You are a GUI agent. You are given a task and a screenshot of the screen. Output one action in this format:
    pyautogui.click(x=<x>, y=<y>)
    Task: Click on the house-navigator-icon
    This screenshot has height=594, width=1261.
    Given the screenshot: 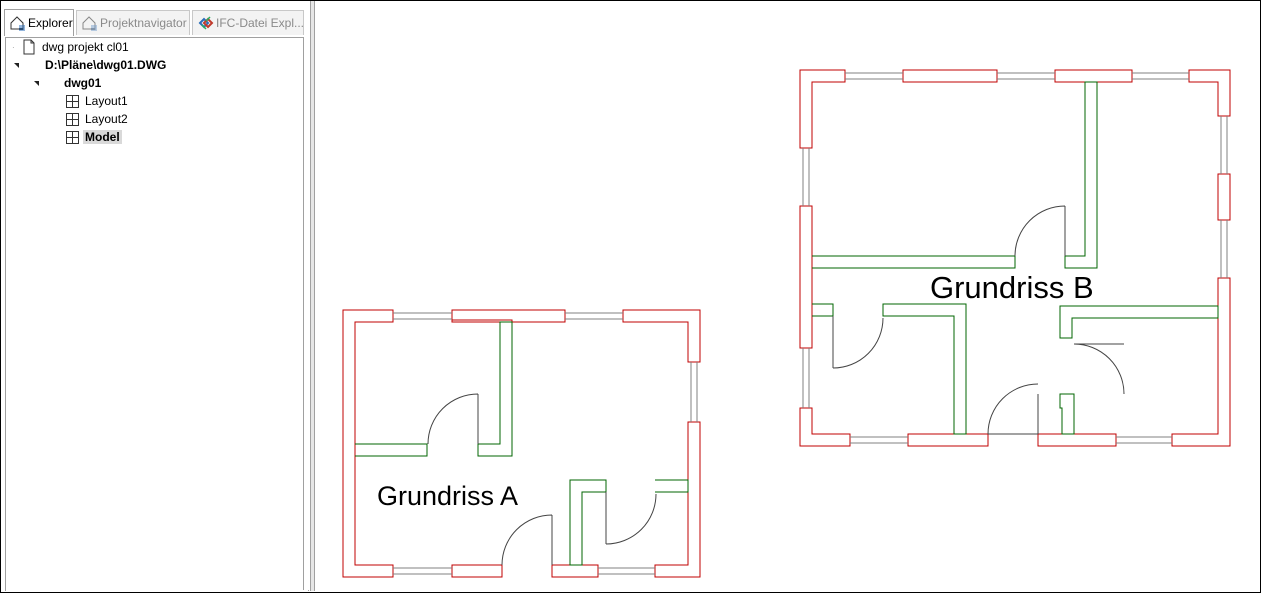 What is the action you would take?
    pyautogui.click(x=89, y=23)
    